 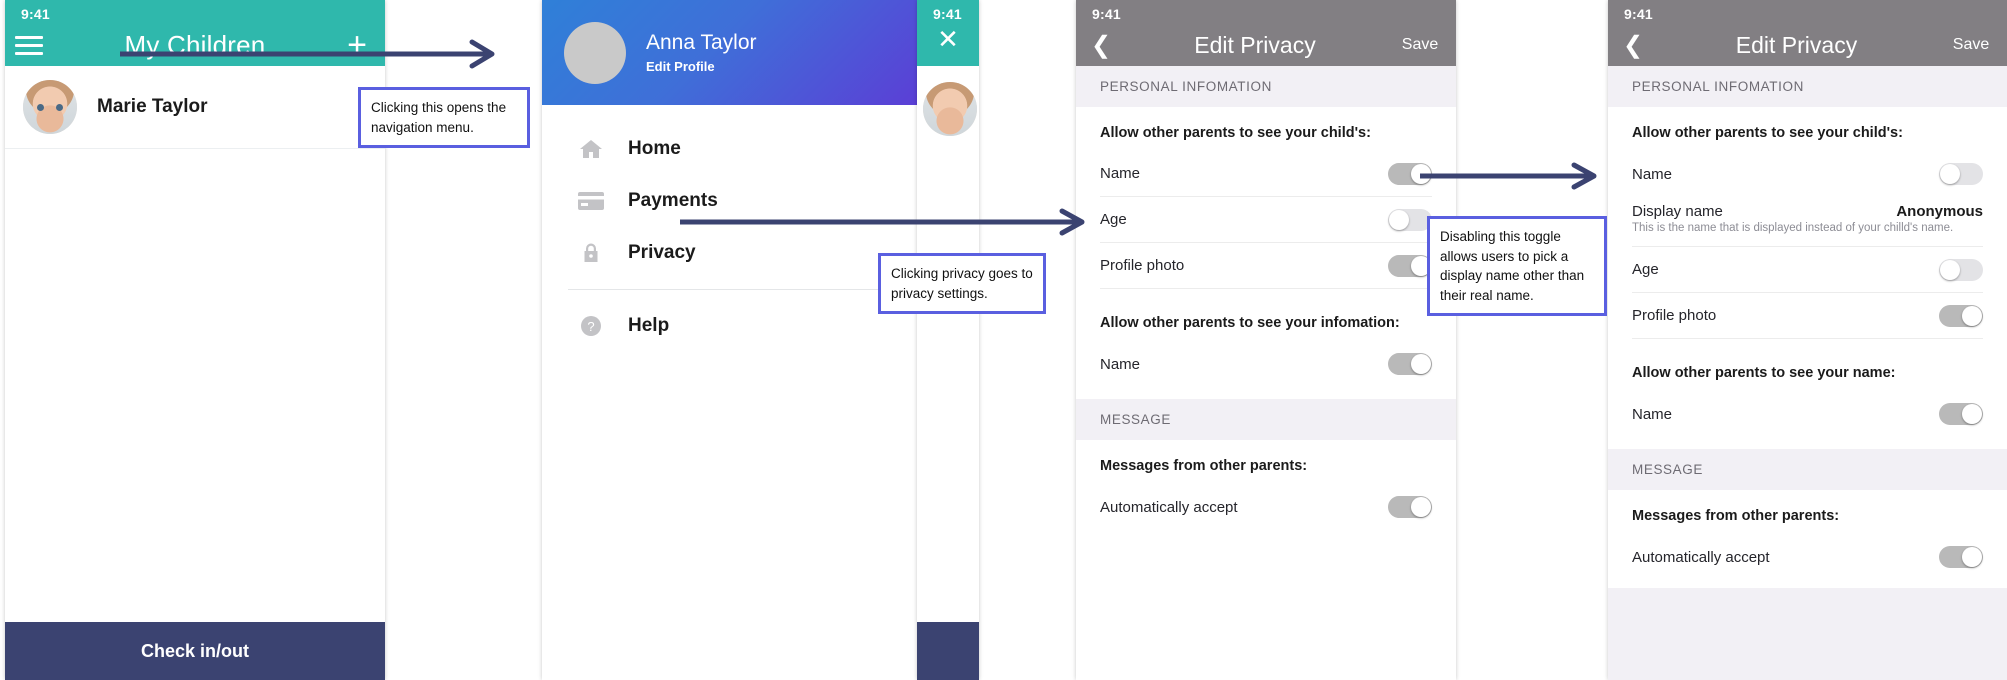 I want to click on peek-content, so click(x=948, y=340).